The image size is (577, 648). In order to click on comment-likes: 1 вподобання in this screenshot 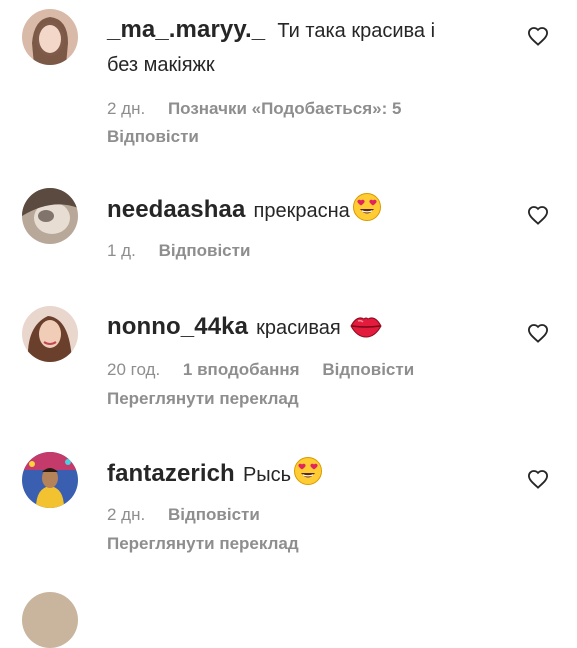, I will do `click(241, 369)`.